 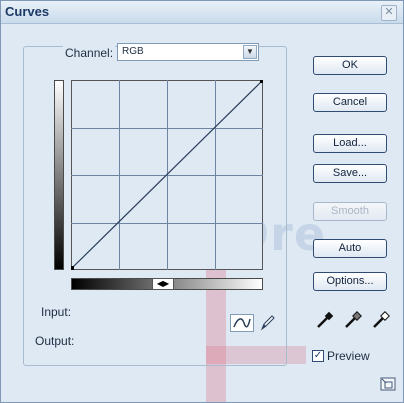 I want to click on ok-button: OK, so click(x=350, y=65).